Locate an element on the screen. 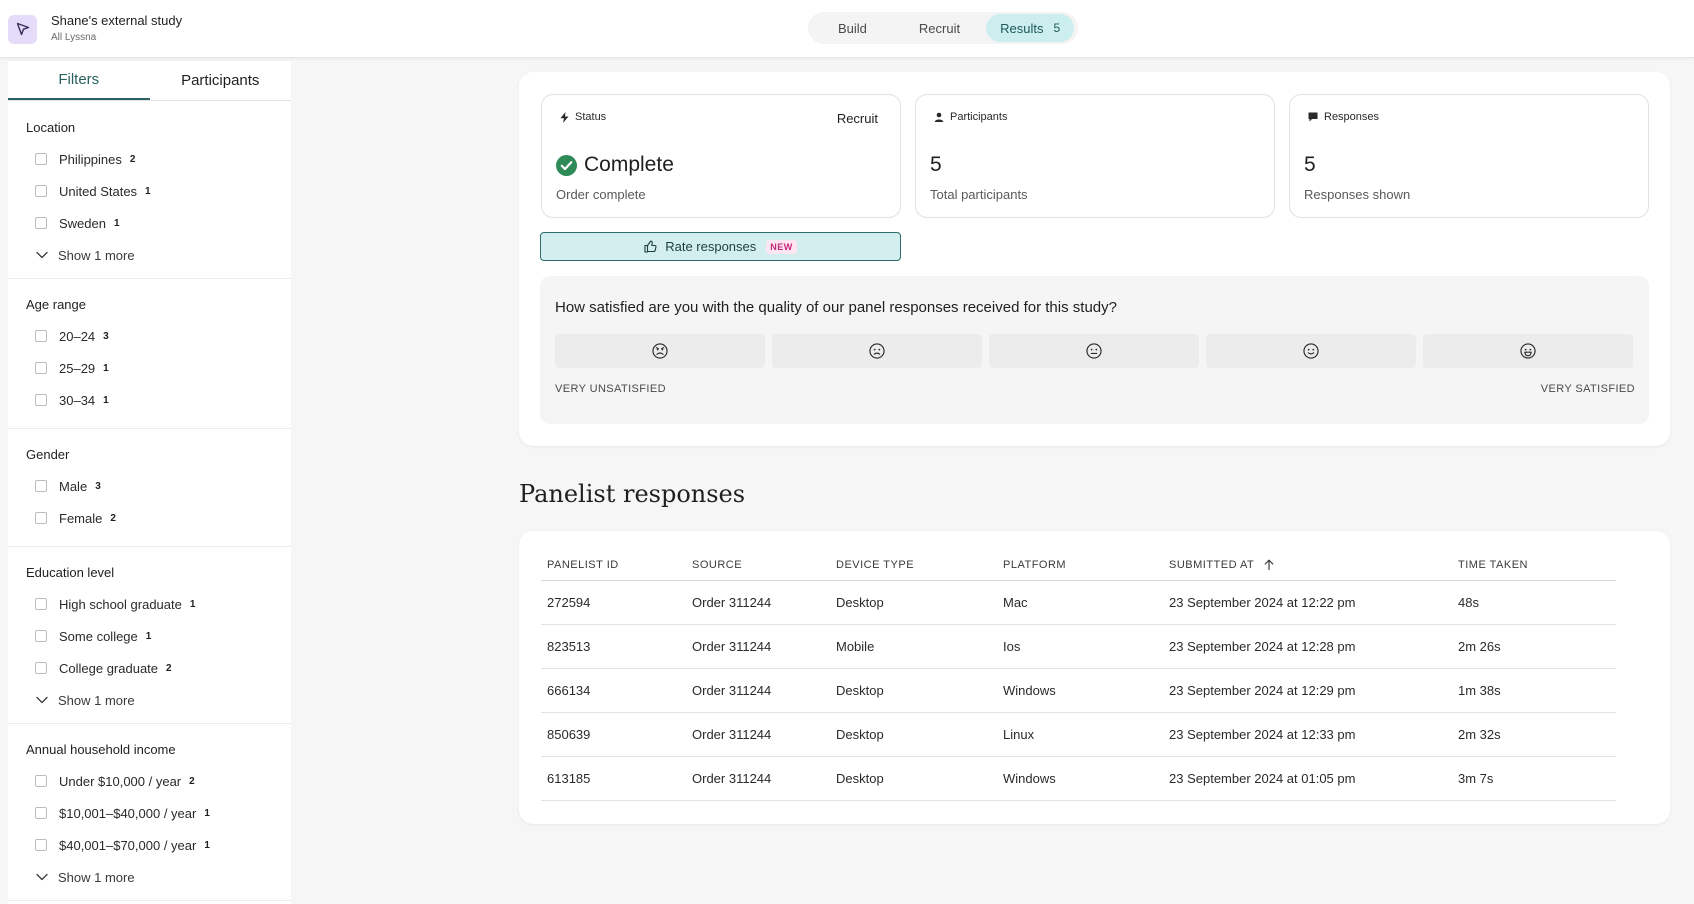 This screenshot has height=904, width=1694. filter-option: Female 2 is located at coordinates (149, 518).